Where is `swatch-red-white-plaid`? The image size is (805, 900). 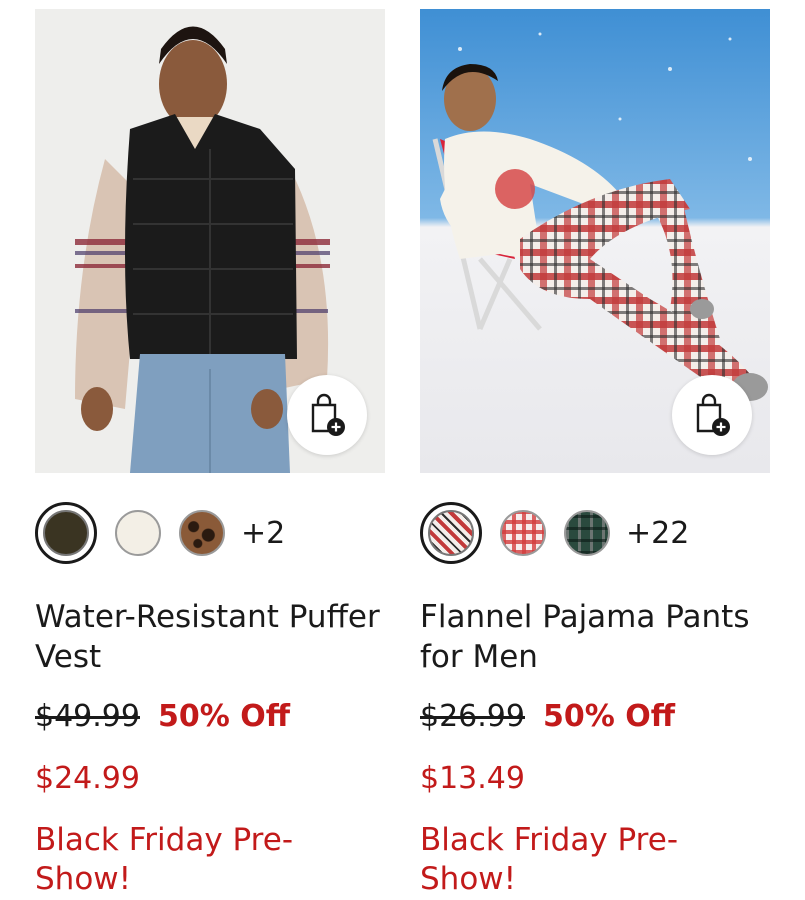
swatch-red-white-plaid is located at coordinates (523, 533).